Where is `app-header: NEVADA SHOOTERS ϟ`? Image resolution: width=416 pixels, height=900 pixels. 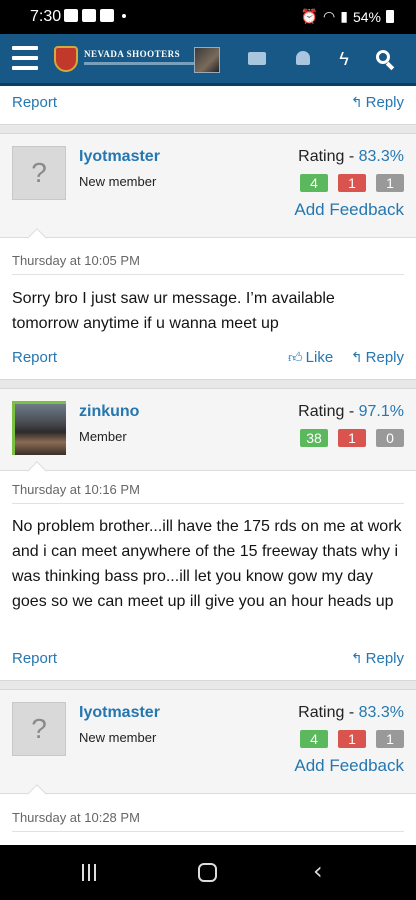
app-header: NEVADA SHOOTERS ϟ is located at coordinates (208, 60).